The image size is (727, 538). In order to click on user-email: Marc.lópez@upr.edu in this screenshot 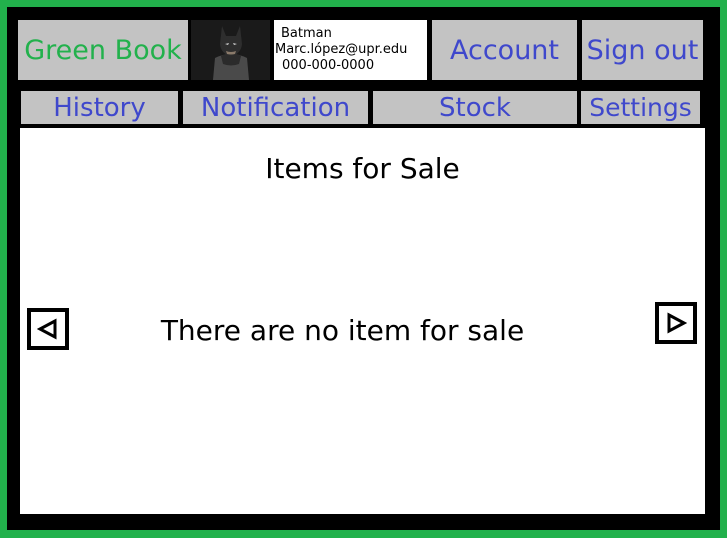, I will do `click(341, 49)`.